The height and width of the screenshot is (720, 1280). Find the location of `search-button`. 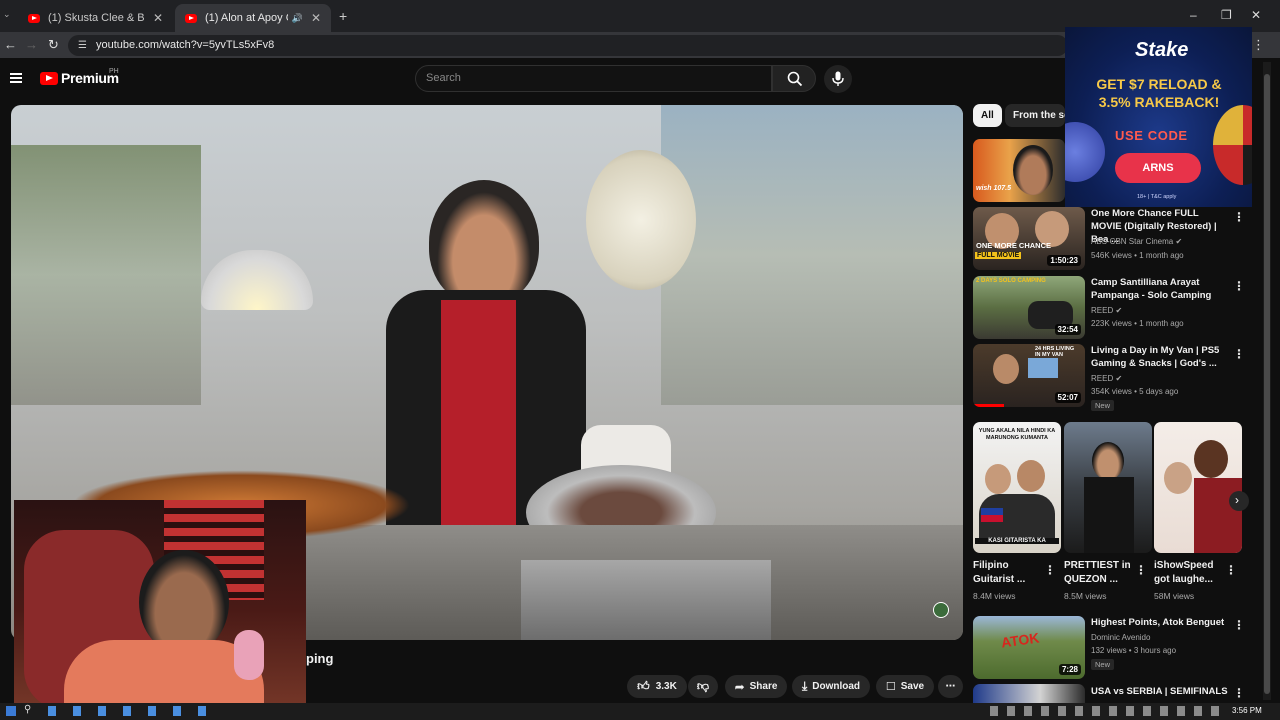

search-button is located at coordinates (794, 78).